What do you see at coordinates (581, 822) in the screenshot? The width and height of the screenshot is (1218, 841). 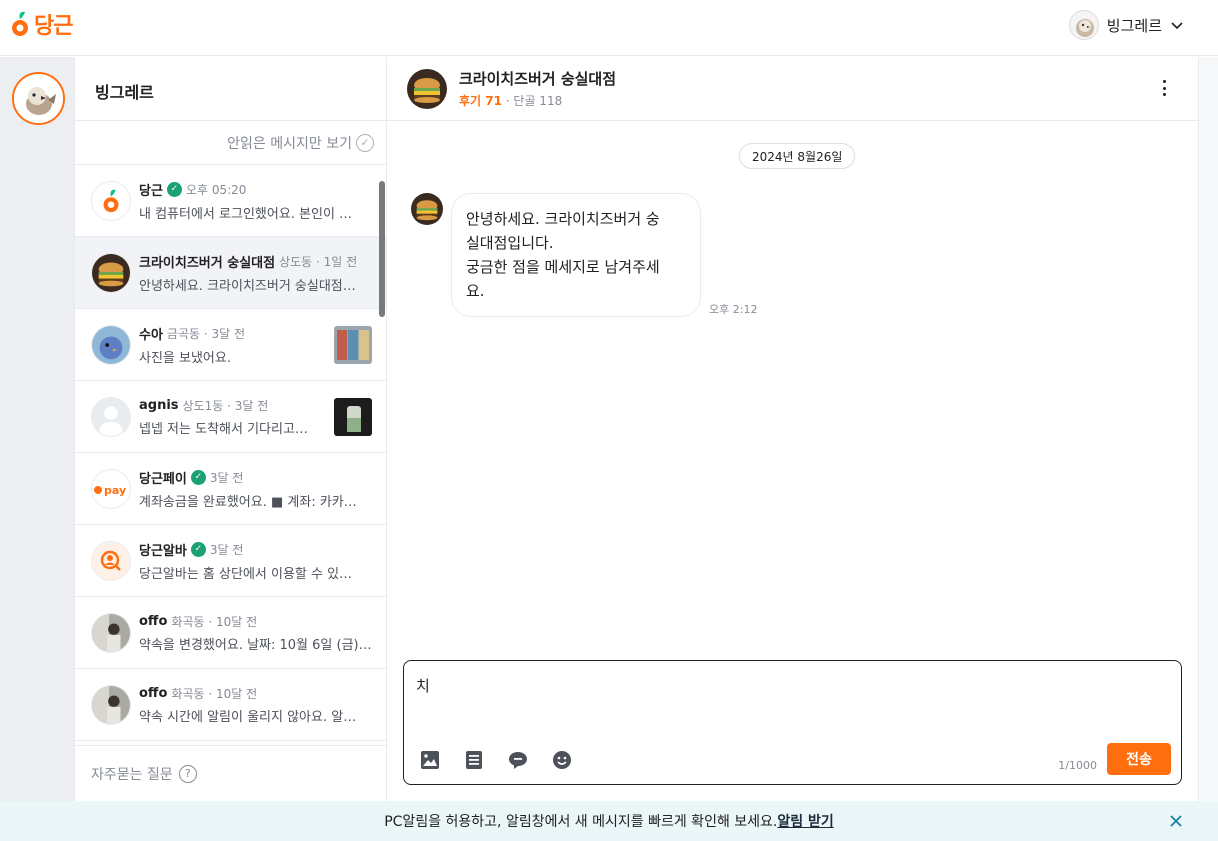 I see `notice-text: PC알림을 허용하고, 알림창에서 새 메시지를 빠르게 확인해 보세요.` at bounding box center [581, 822].